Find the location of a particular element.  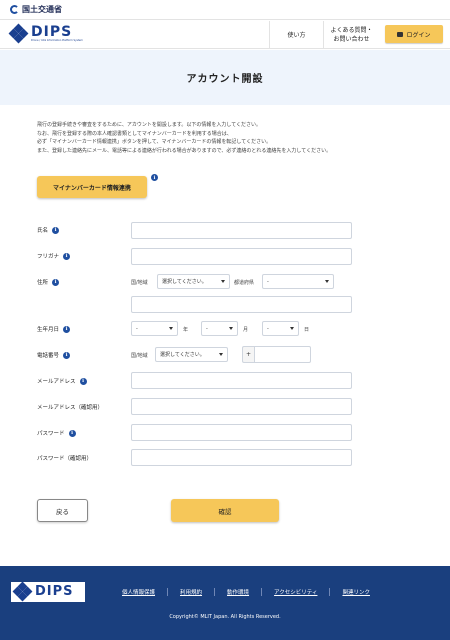

birthday-label: 生年月日 is located at coordinates (48, 330).